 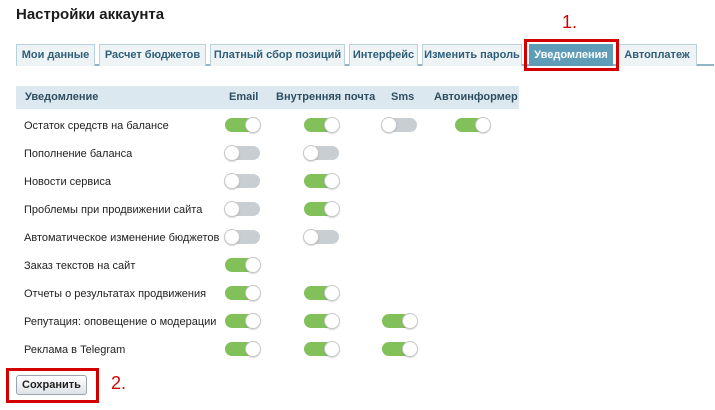 I want to click on tab-interface: Интерфейс, so click(x=383, y=55).